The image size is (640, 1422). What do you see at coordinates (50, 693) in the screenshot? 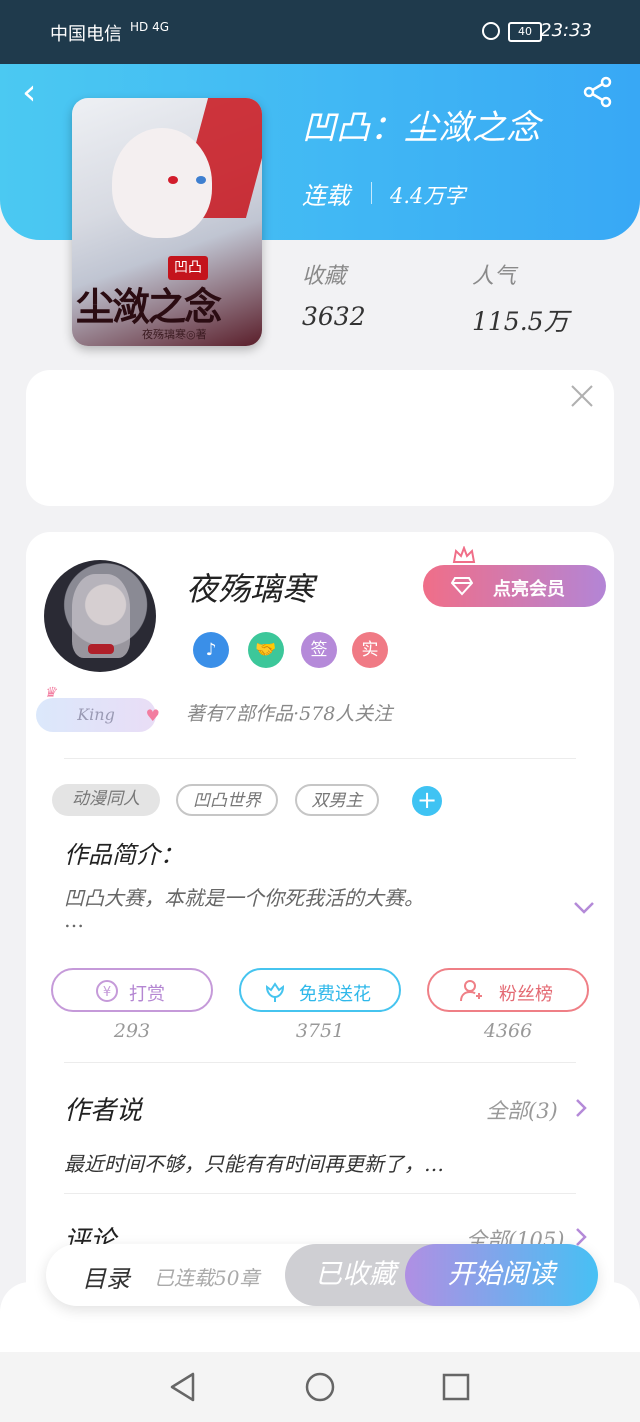
I see `crown-icon: ♛` at bounding box center [50, 693].